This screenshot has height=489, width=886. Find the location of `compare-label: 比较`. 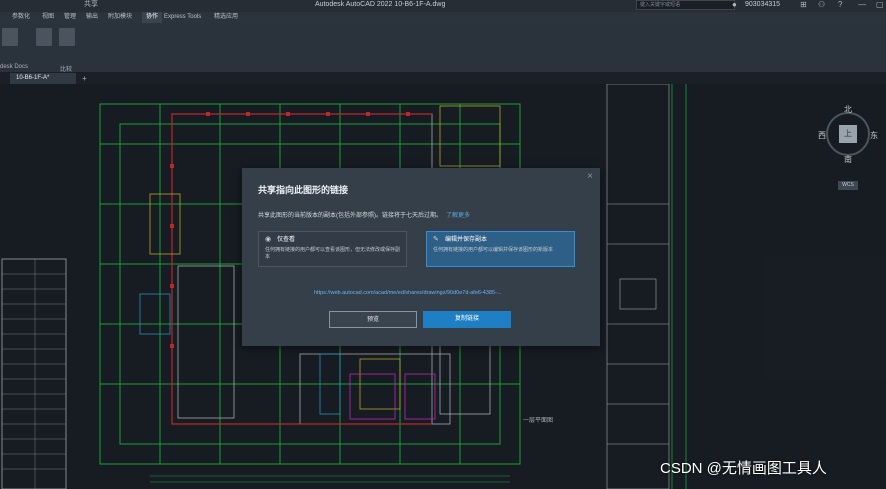

compare-label: 比较 is located at coordinates (66, 70).